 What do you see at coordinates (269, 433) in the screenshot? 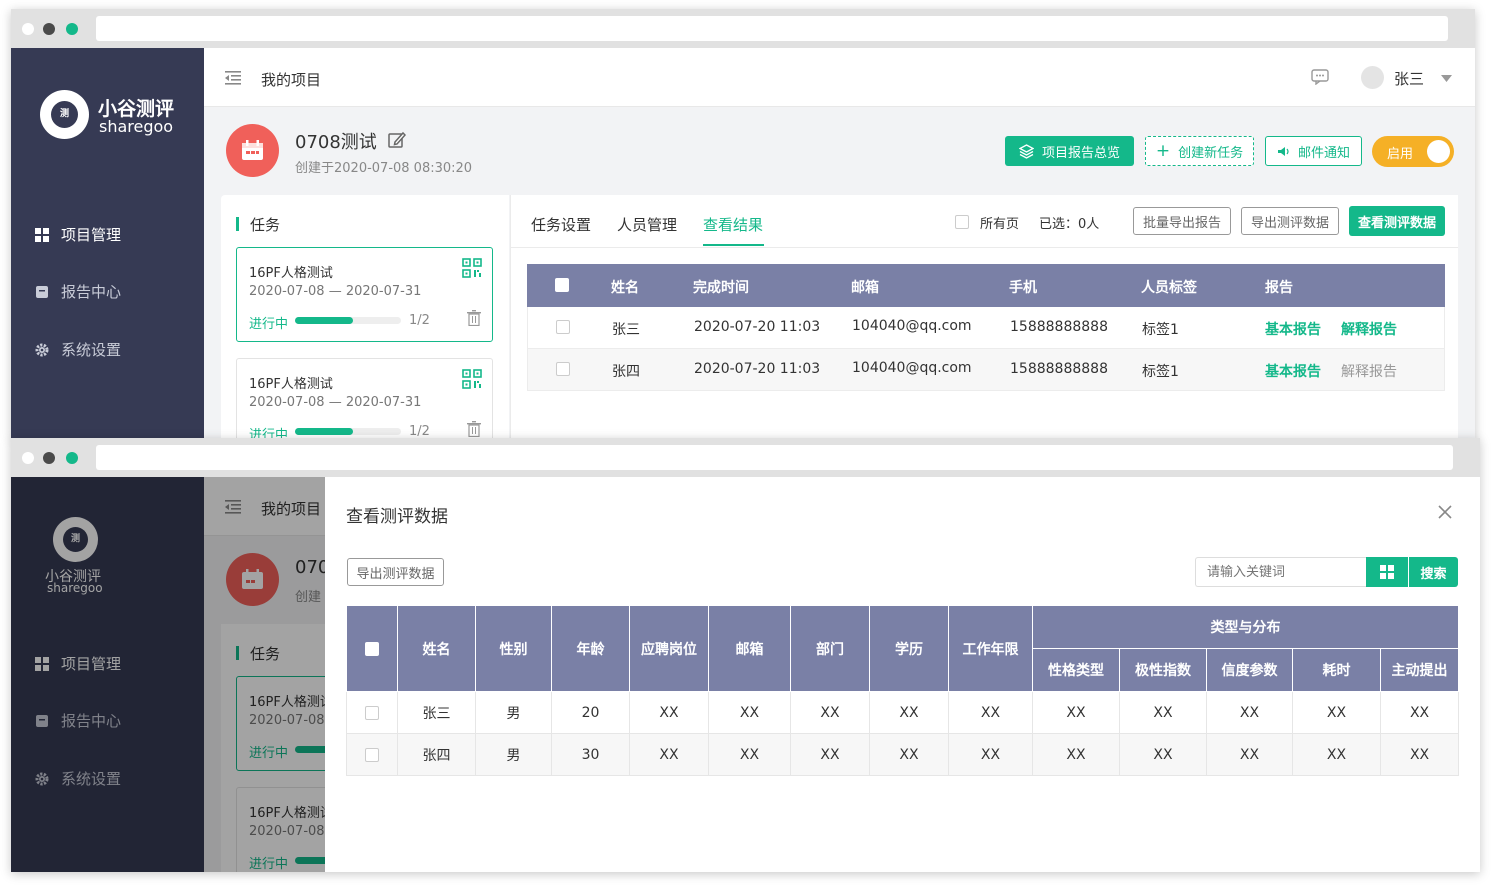
I see `task-status: 进行中` at bounding box center [269, 433].